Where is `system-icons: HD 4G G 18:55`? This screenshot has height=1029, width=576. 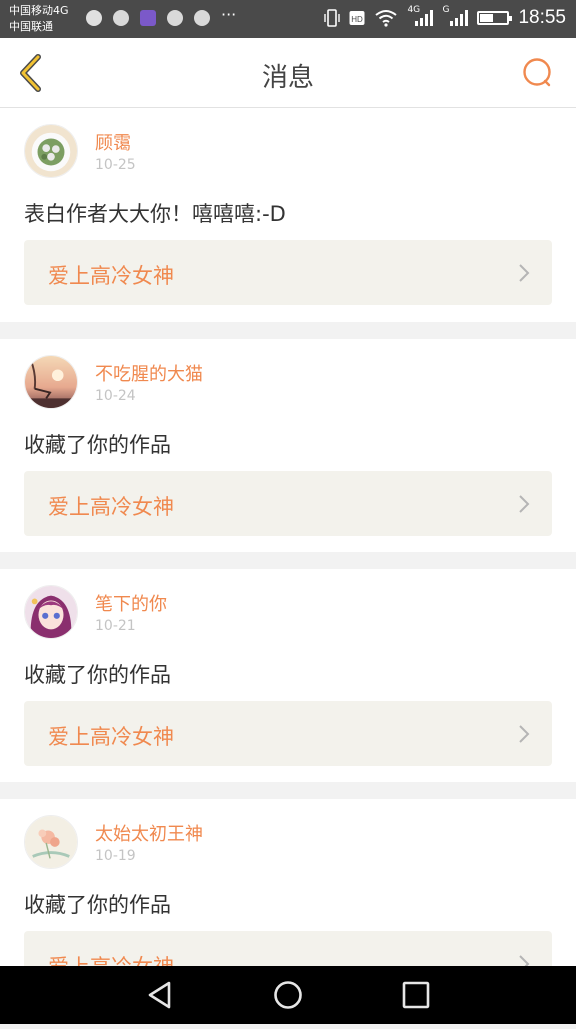 system-icons: HD 4G G 18:55 is located at coordinates (445, 17).